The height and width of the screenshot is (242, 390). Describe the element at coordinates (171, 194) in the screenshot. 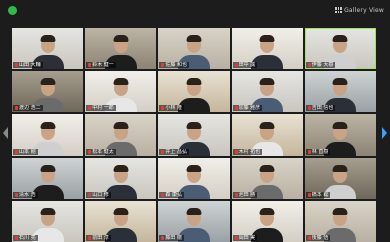

I see `participant-name: 森 康弘` at that location.